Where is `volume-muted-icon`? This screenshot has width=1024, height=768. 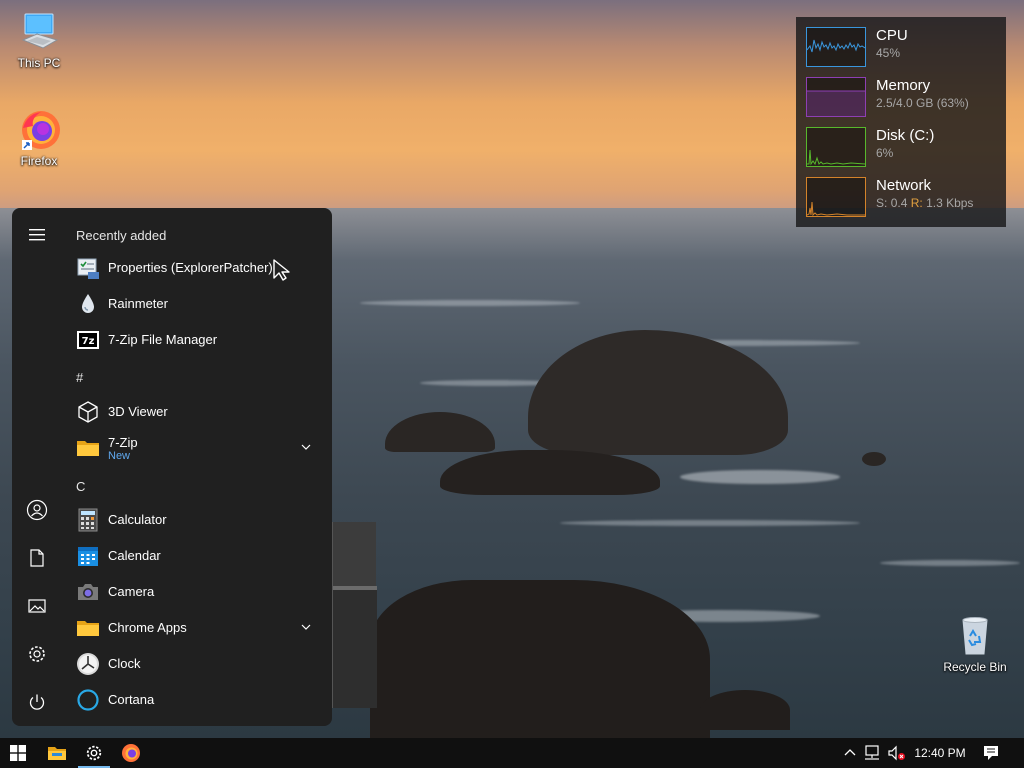
volume-muted-icon is located at coordinates (896, 753).